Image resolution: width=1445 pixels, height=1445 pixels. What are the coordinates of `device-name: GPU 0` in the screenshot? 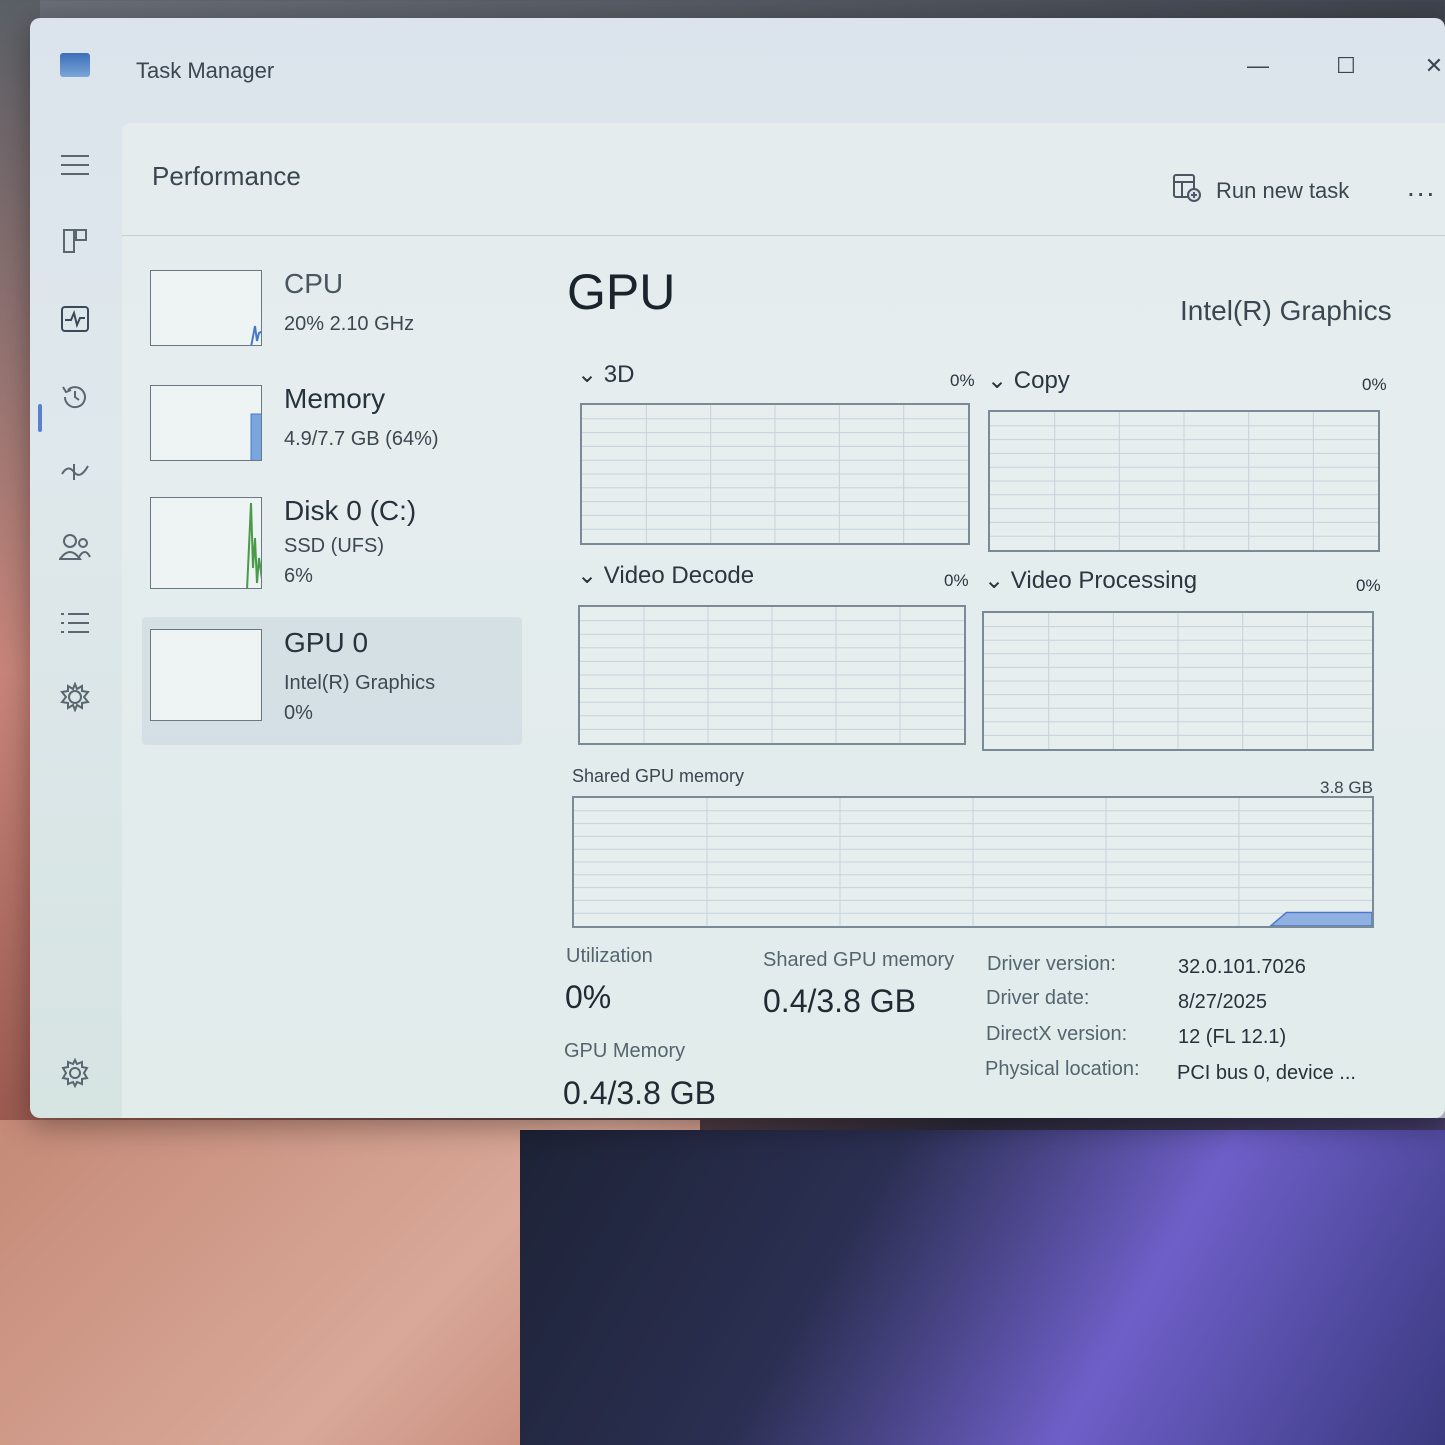 It's located at (326, 642).